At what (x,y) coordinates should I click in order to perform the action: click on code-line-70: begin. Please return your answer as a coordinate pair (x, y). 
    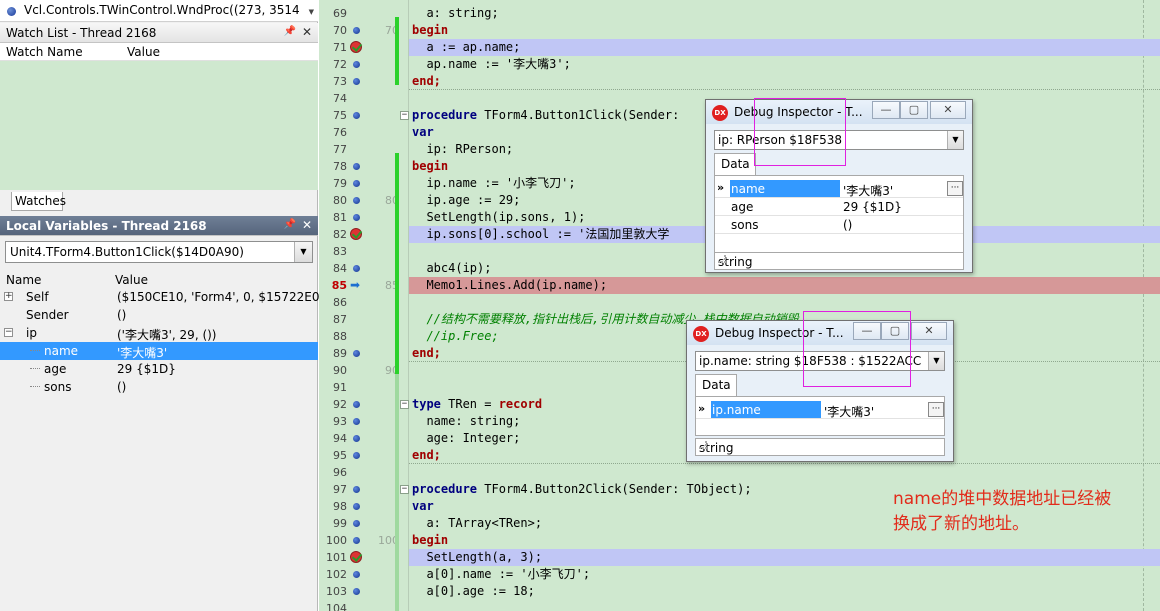
    Looking at the image, I should click on (784, 30).